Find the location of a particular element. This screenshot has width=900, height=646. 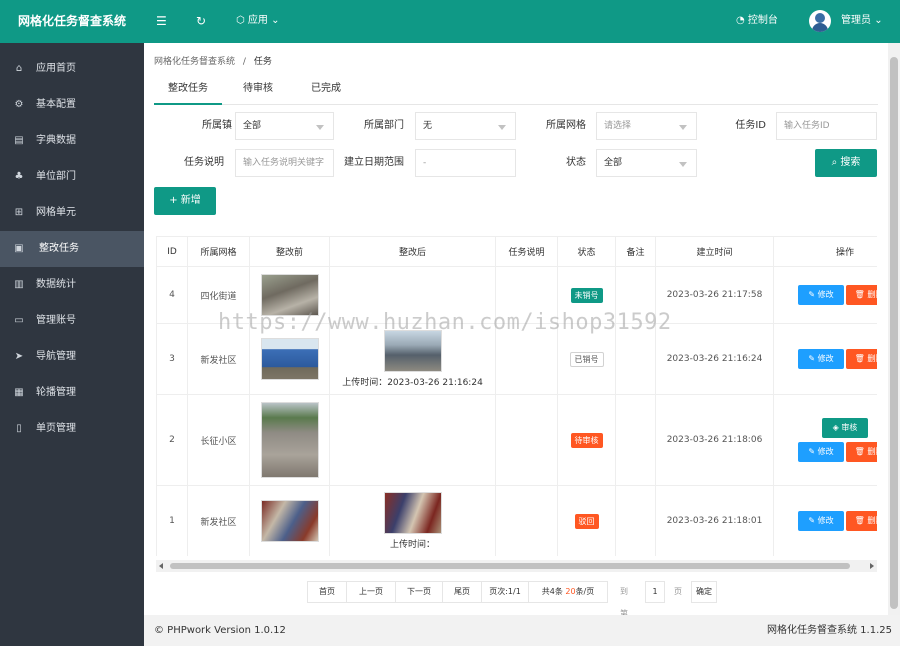

sidebar-item-navigation: ➤ 导航管理 is located at coordinates (72, 357).